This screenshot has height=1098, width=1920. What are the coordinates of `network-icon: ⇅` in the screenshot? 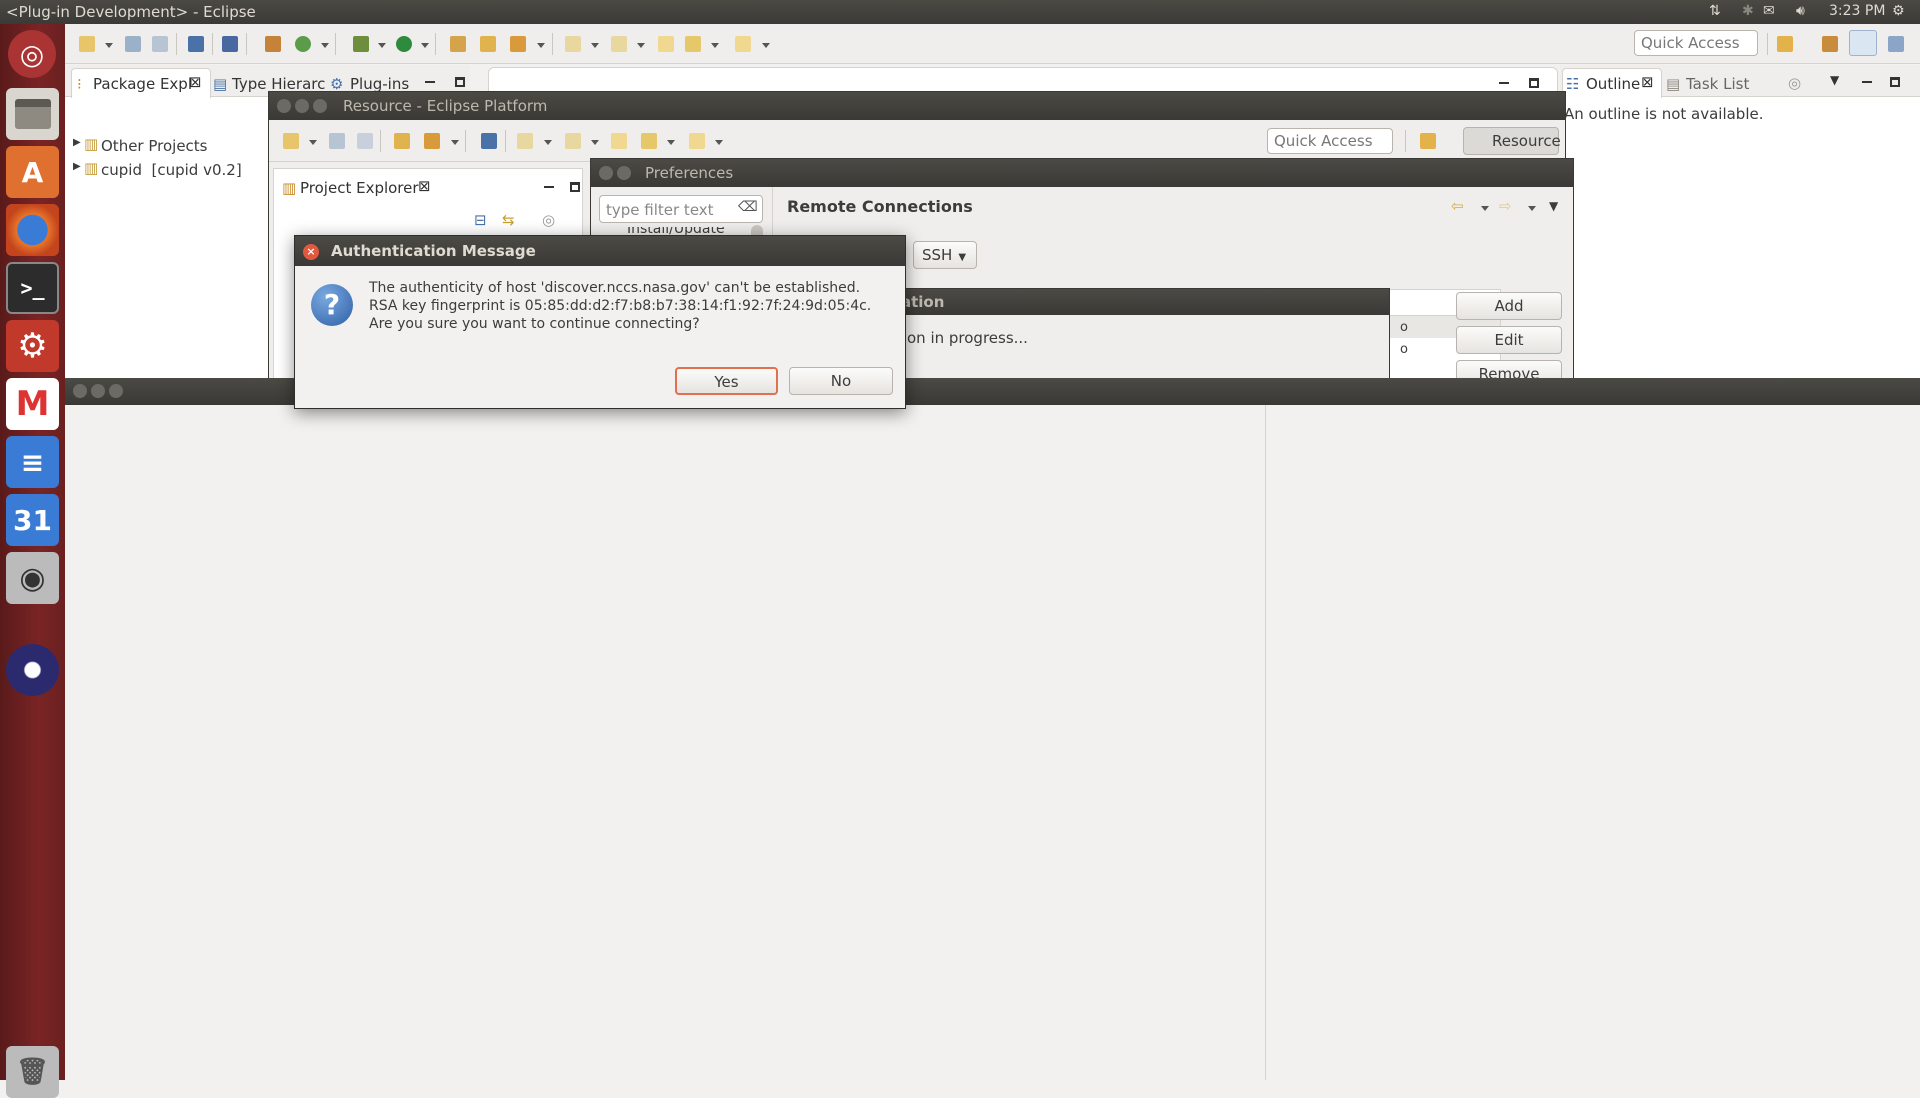 It's located at (1715, 11).